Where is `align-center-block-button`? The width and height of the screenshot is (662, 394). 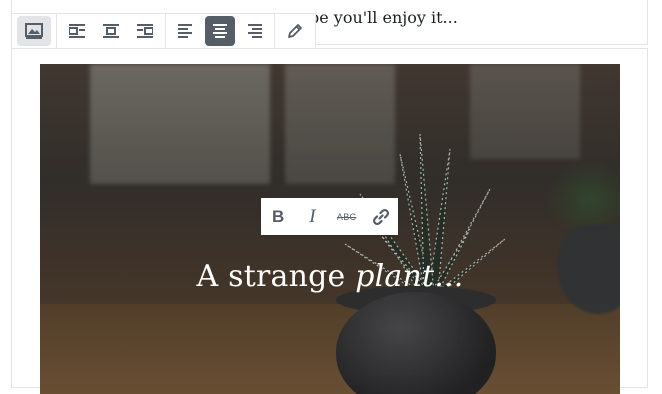 align-center-block-button is located at coordinates (111, 31).